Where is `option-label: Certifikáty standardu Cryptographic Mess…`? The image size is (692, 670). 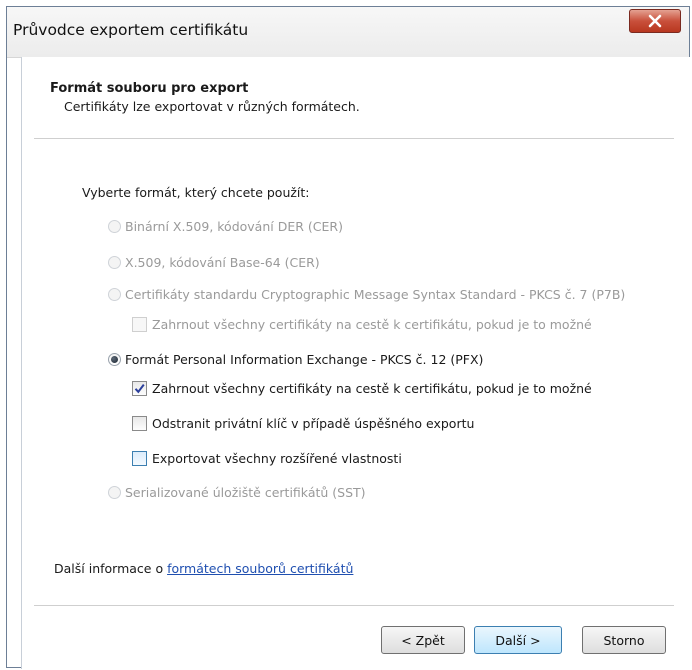 option-label: Certifikáty standardu Cryptographic Mess… is located at coordinates (375, 294).